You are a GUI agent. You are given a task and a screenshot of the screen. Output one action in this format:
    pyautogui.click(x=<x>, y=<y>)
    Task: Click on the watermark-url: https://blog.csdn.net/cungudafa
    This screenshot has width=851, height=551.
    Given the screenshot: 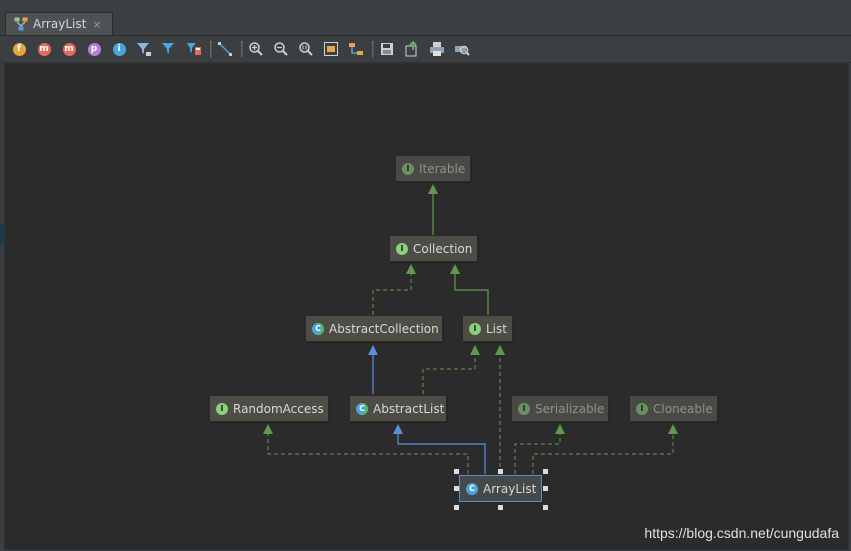 What is the action you would take?
    pyautogui.click(x=741, y=533)
    